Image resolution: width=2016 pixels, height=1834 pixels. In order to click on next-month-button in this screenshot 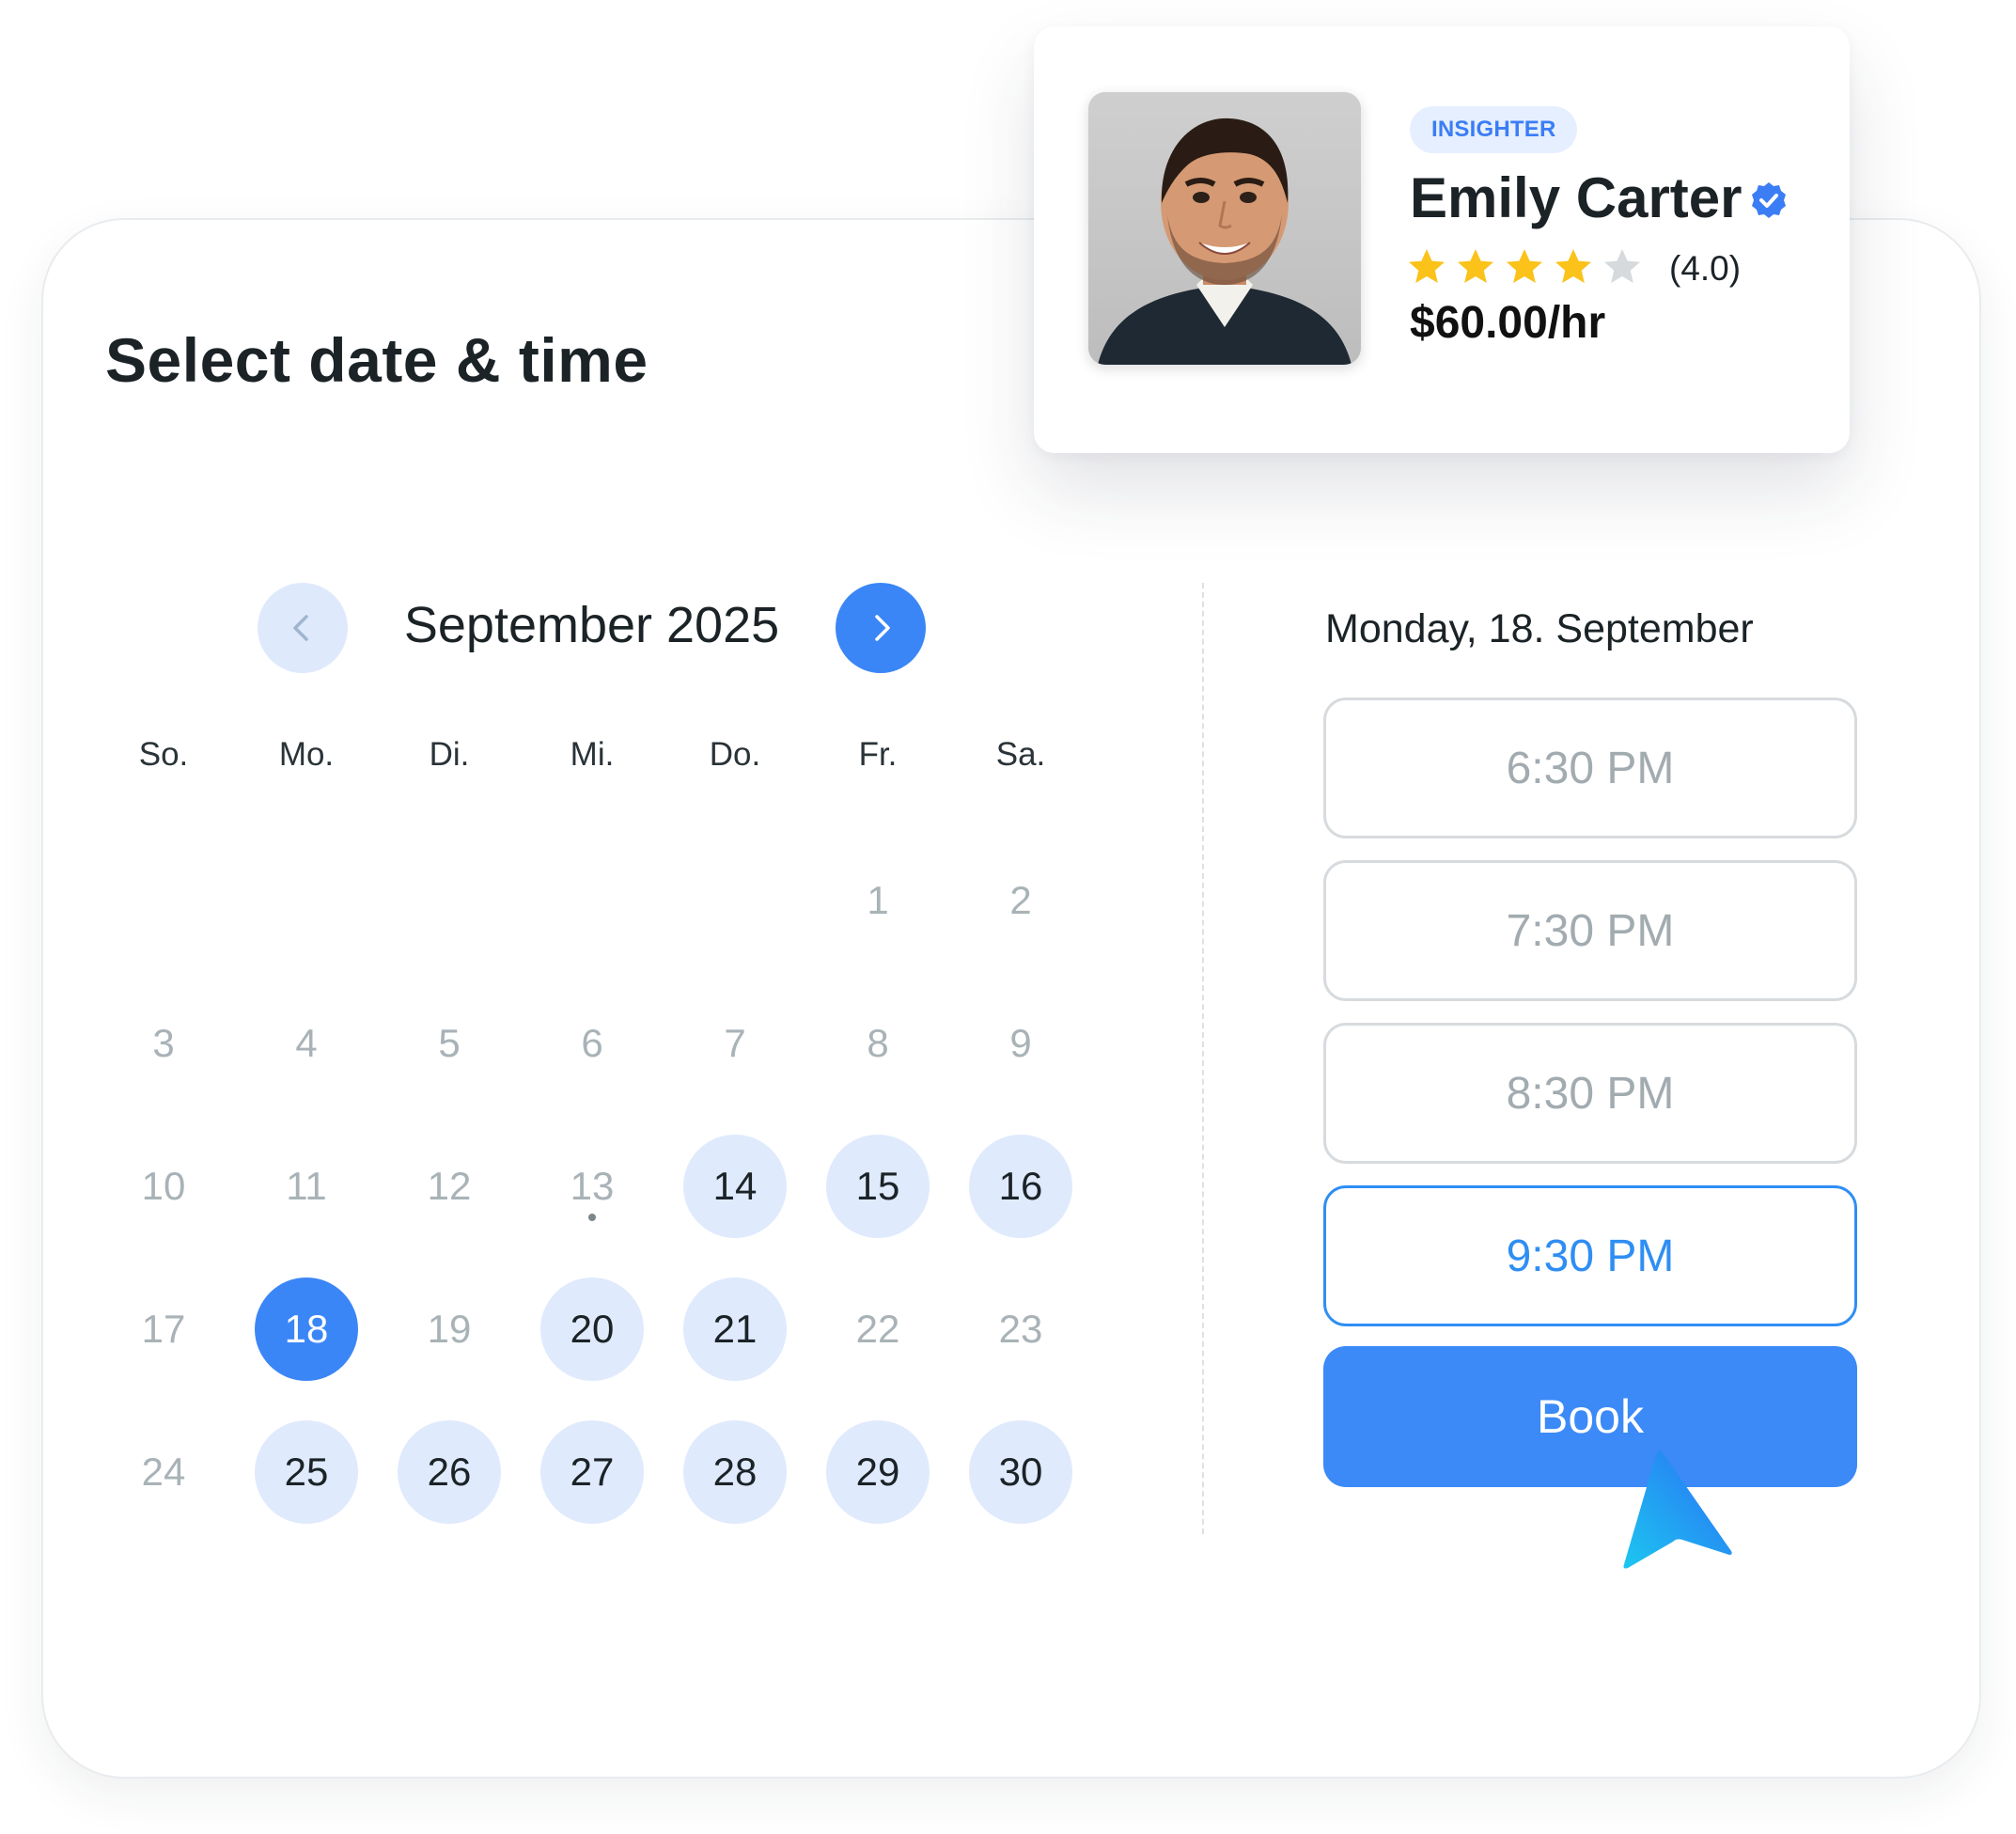, I will do `click(881, 628)`.